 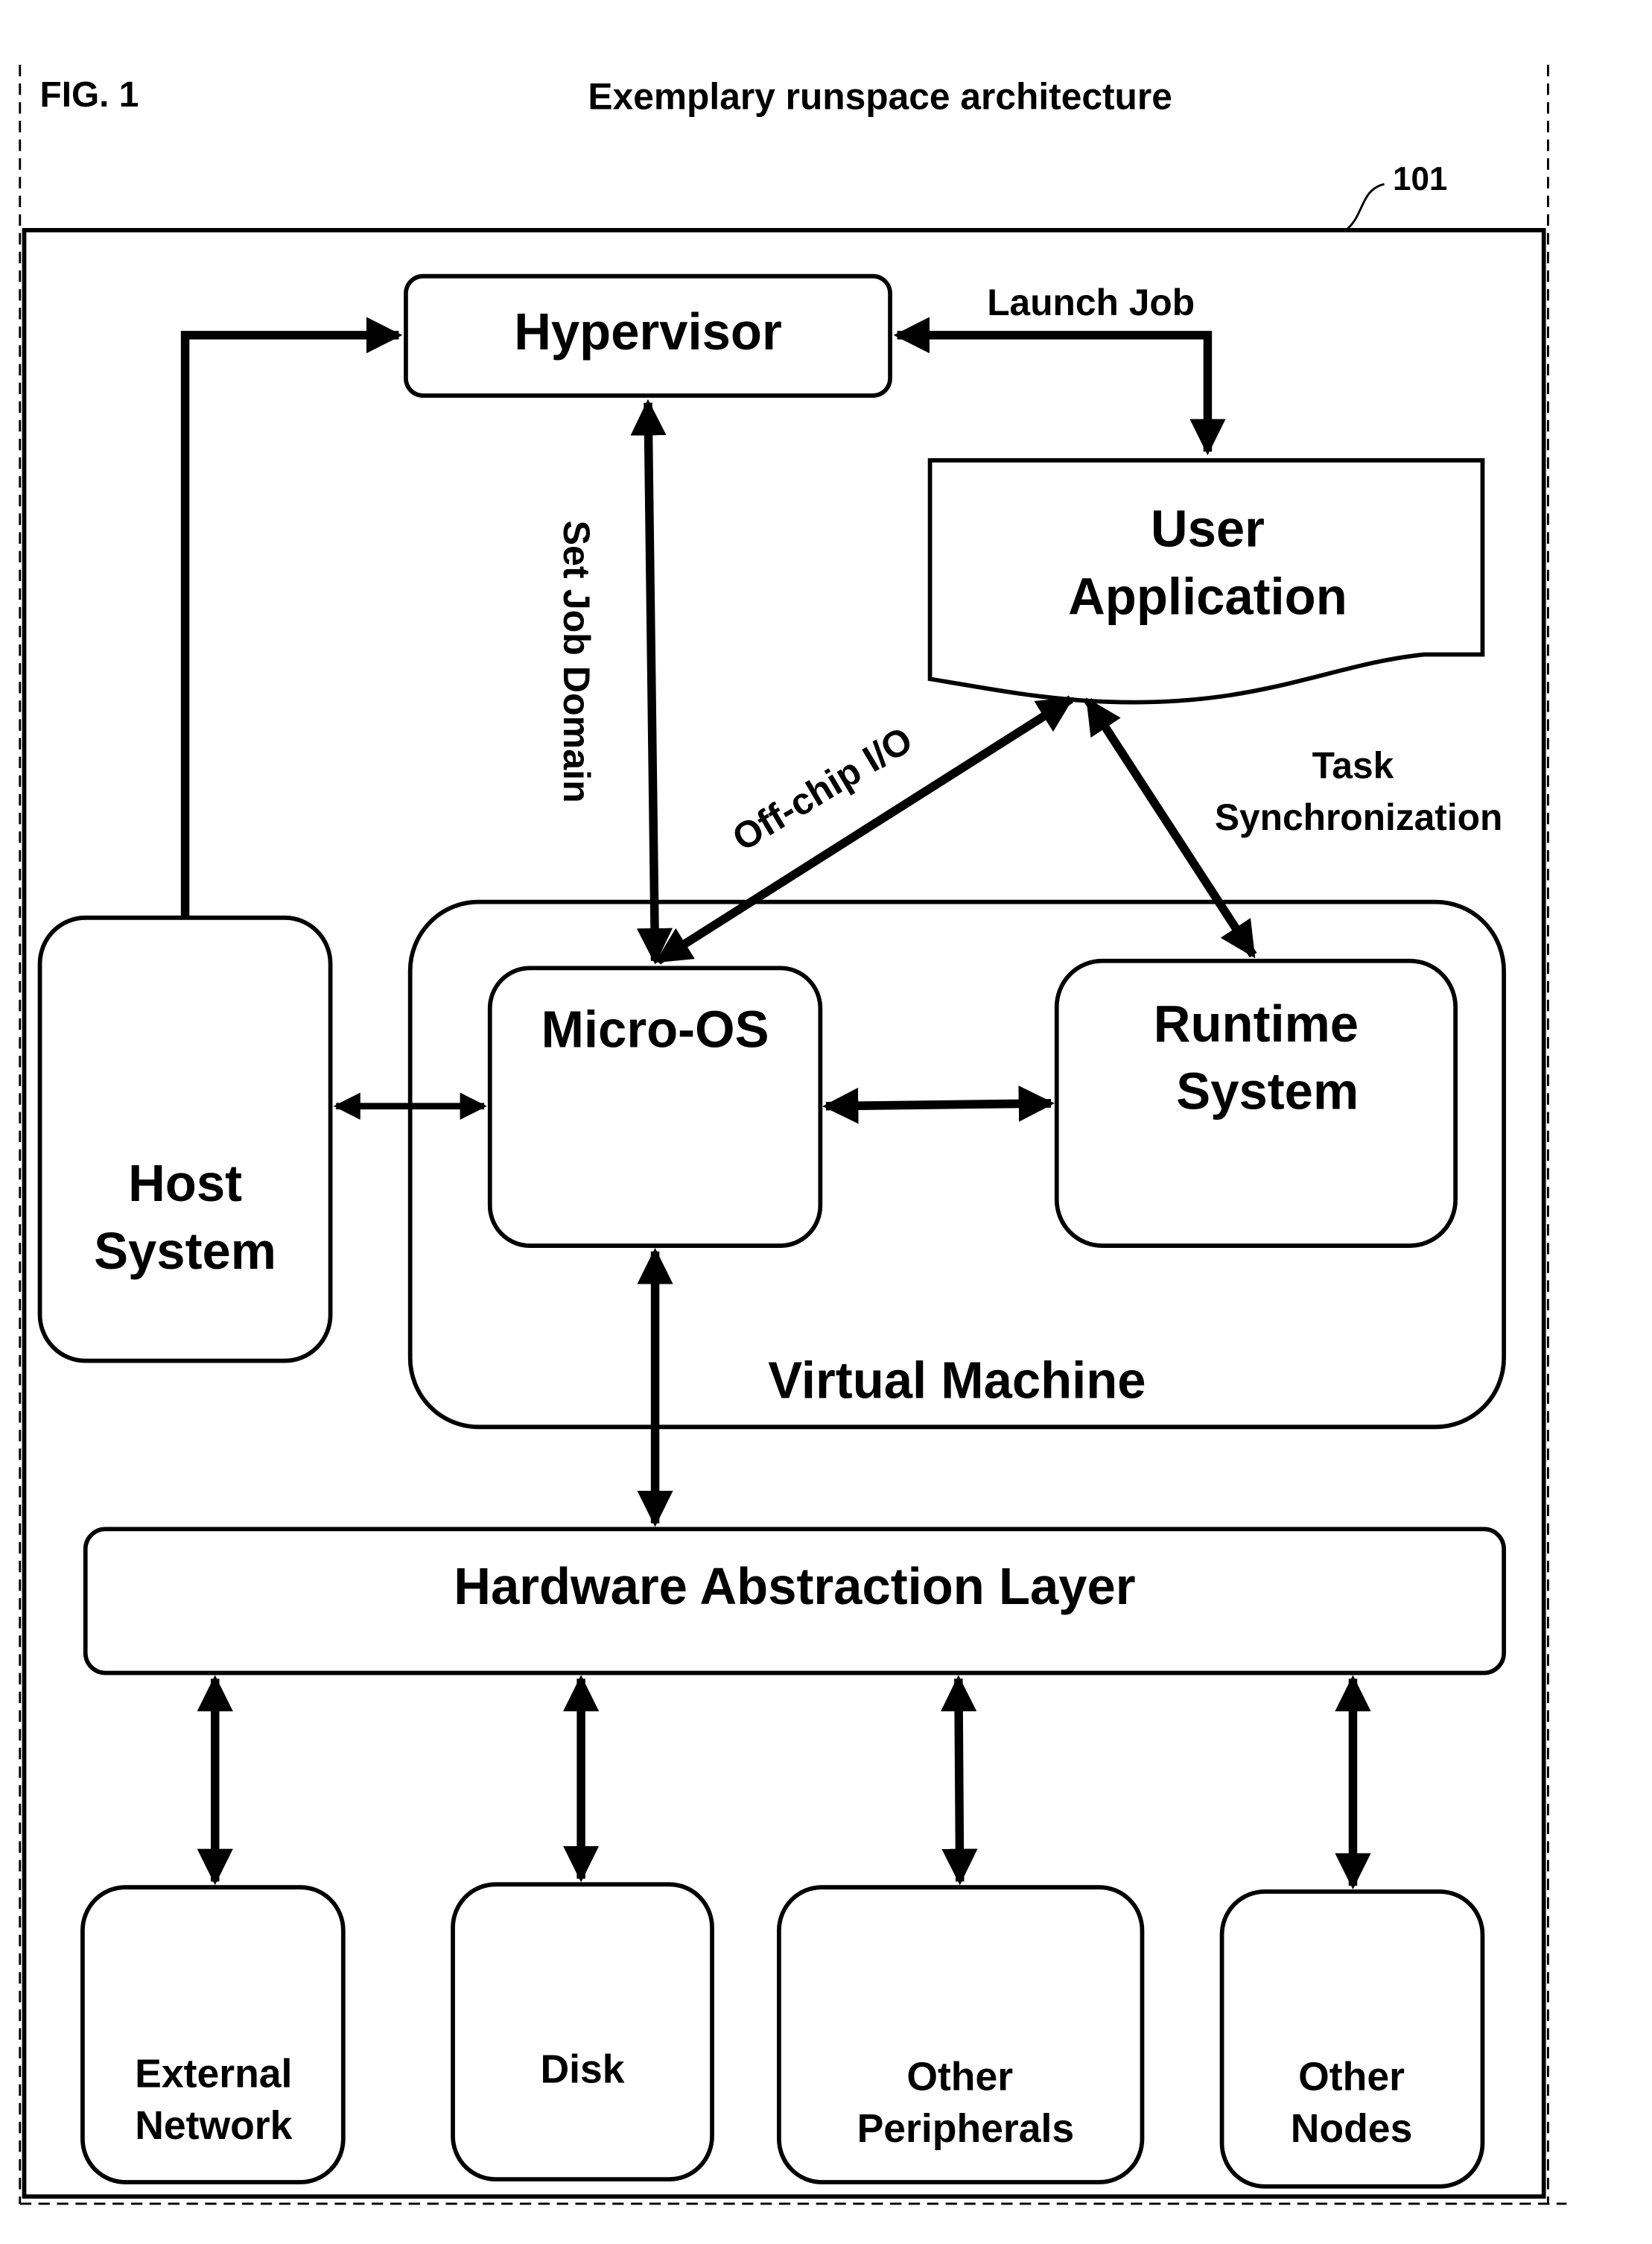 I want to click on reference-leader, so click(x=1365, y=207).